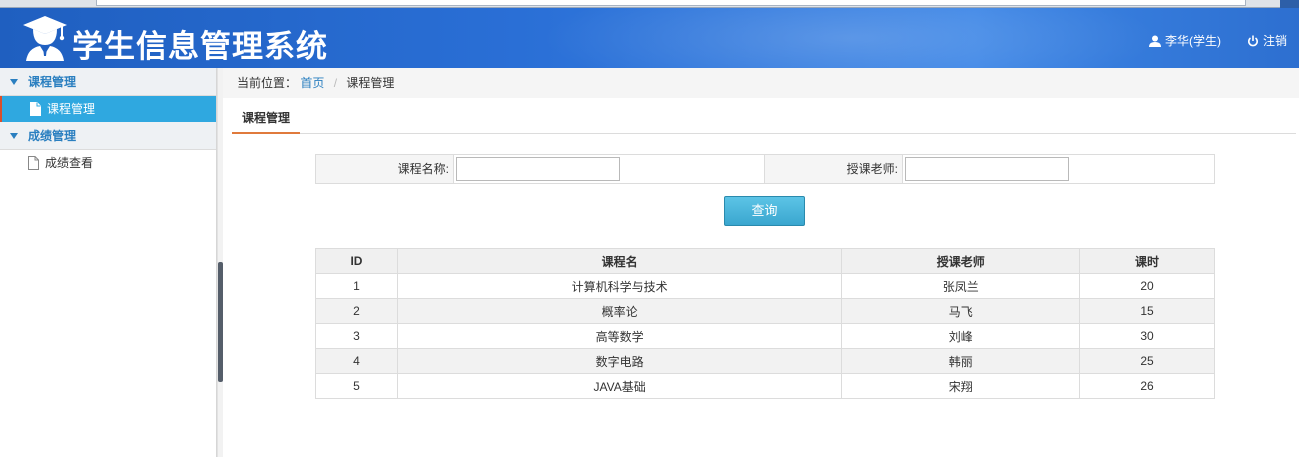 The image size is (1299, 457). Describe the element at coordinates (108, 262) in the screenshot. I see `sidebar: 课程管理 课程管理 成绩管理 成绩查看` at that location.